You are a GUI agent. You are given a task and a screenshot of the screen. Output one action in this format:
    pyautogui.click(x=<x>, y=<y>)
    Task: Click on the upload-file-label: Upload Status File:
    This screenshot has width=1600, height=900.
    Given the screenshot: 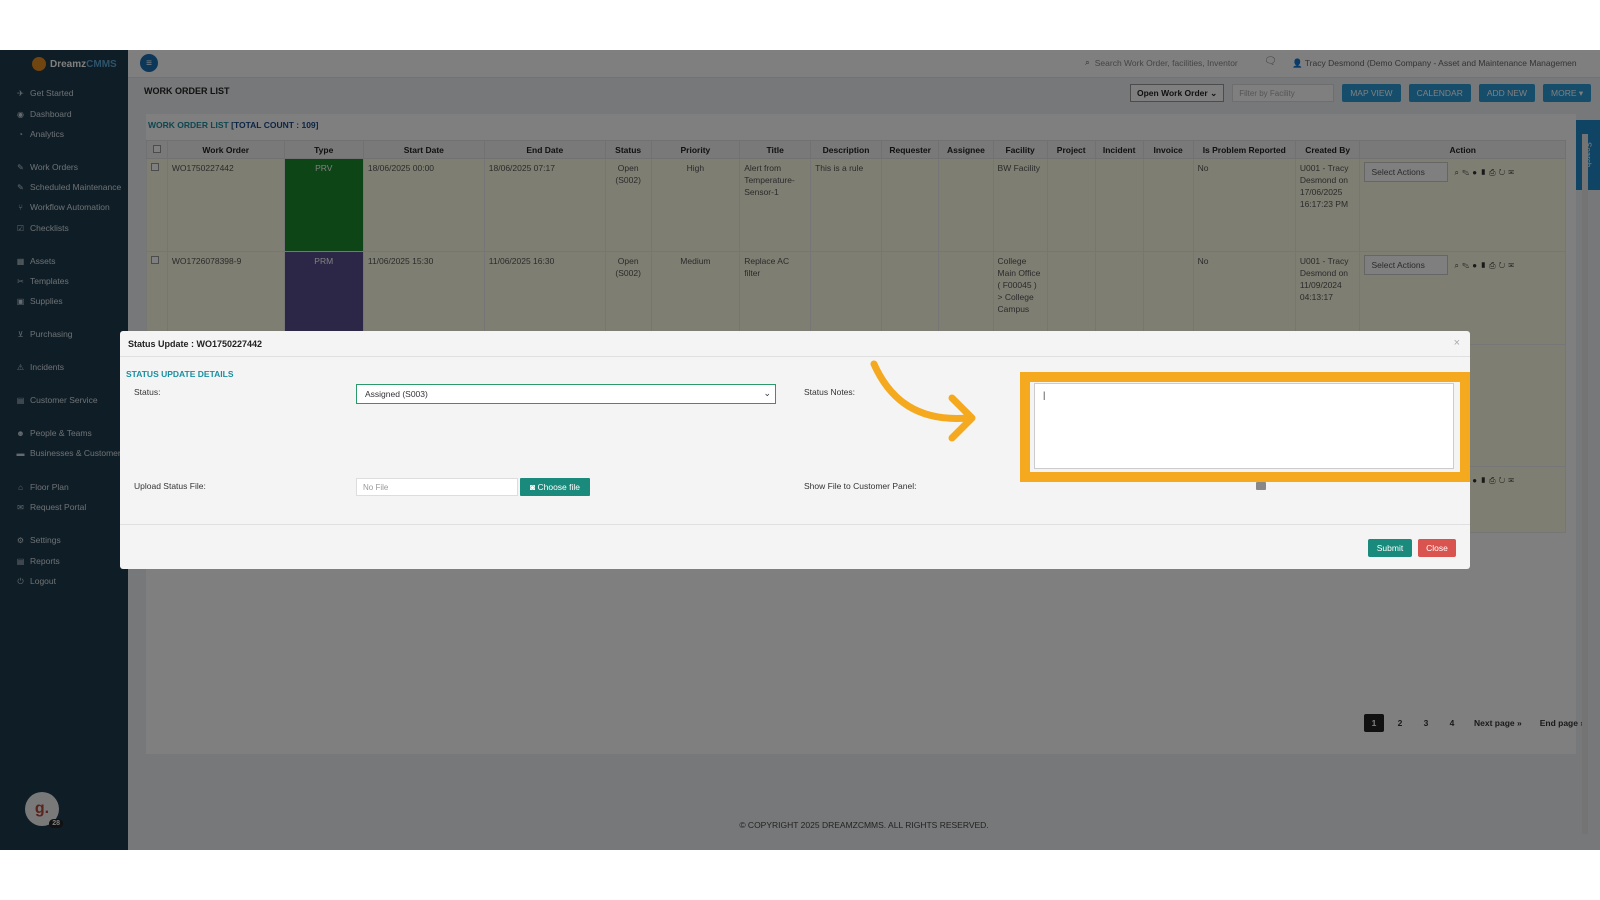 What is the action you would take?
    pyautogui.click(x=170, y=486)
    